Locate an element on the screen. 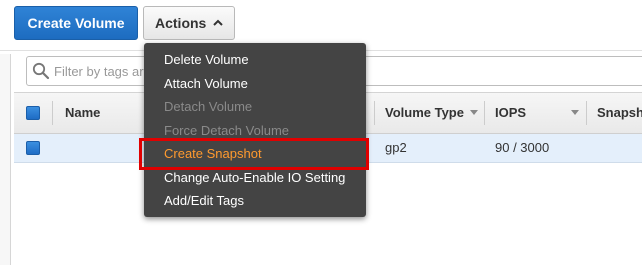 This screenshot has height=265, width=642. actions-button-label: Actions is located at coordinates (181, 23).